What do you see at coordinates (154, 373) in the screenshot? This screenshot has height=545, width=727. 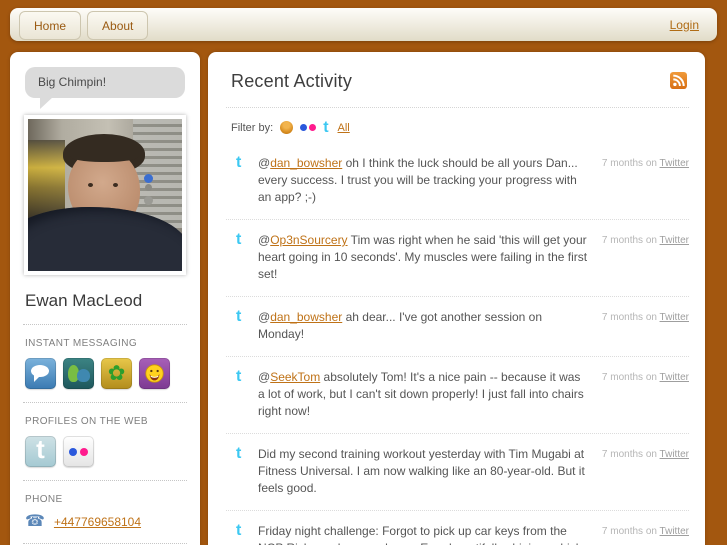 I see `yahoo-smiley-icon` at bounding box center [154, 373].